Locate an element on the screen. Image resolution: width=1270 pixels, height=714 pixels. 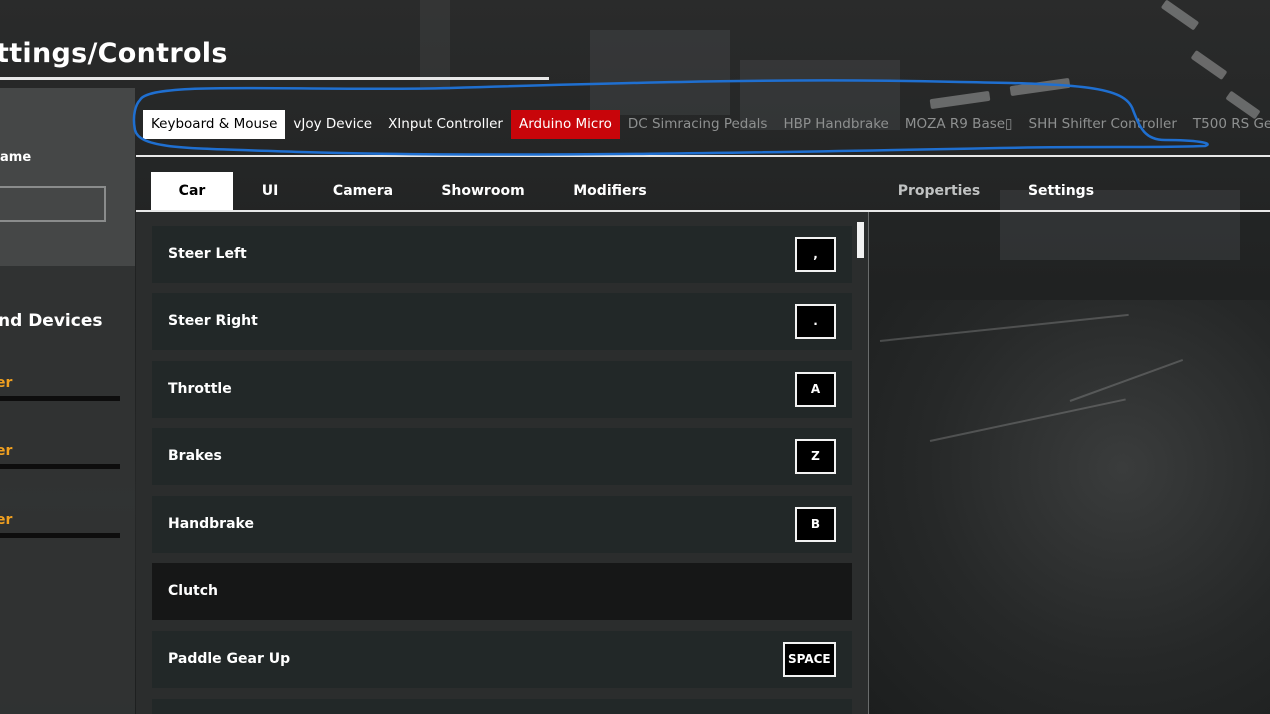
binding-row: Handbrake B is located at coordinates (502, 524).